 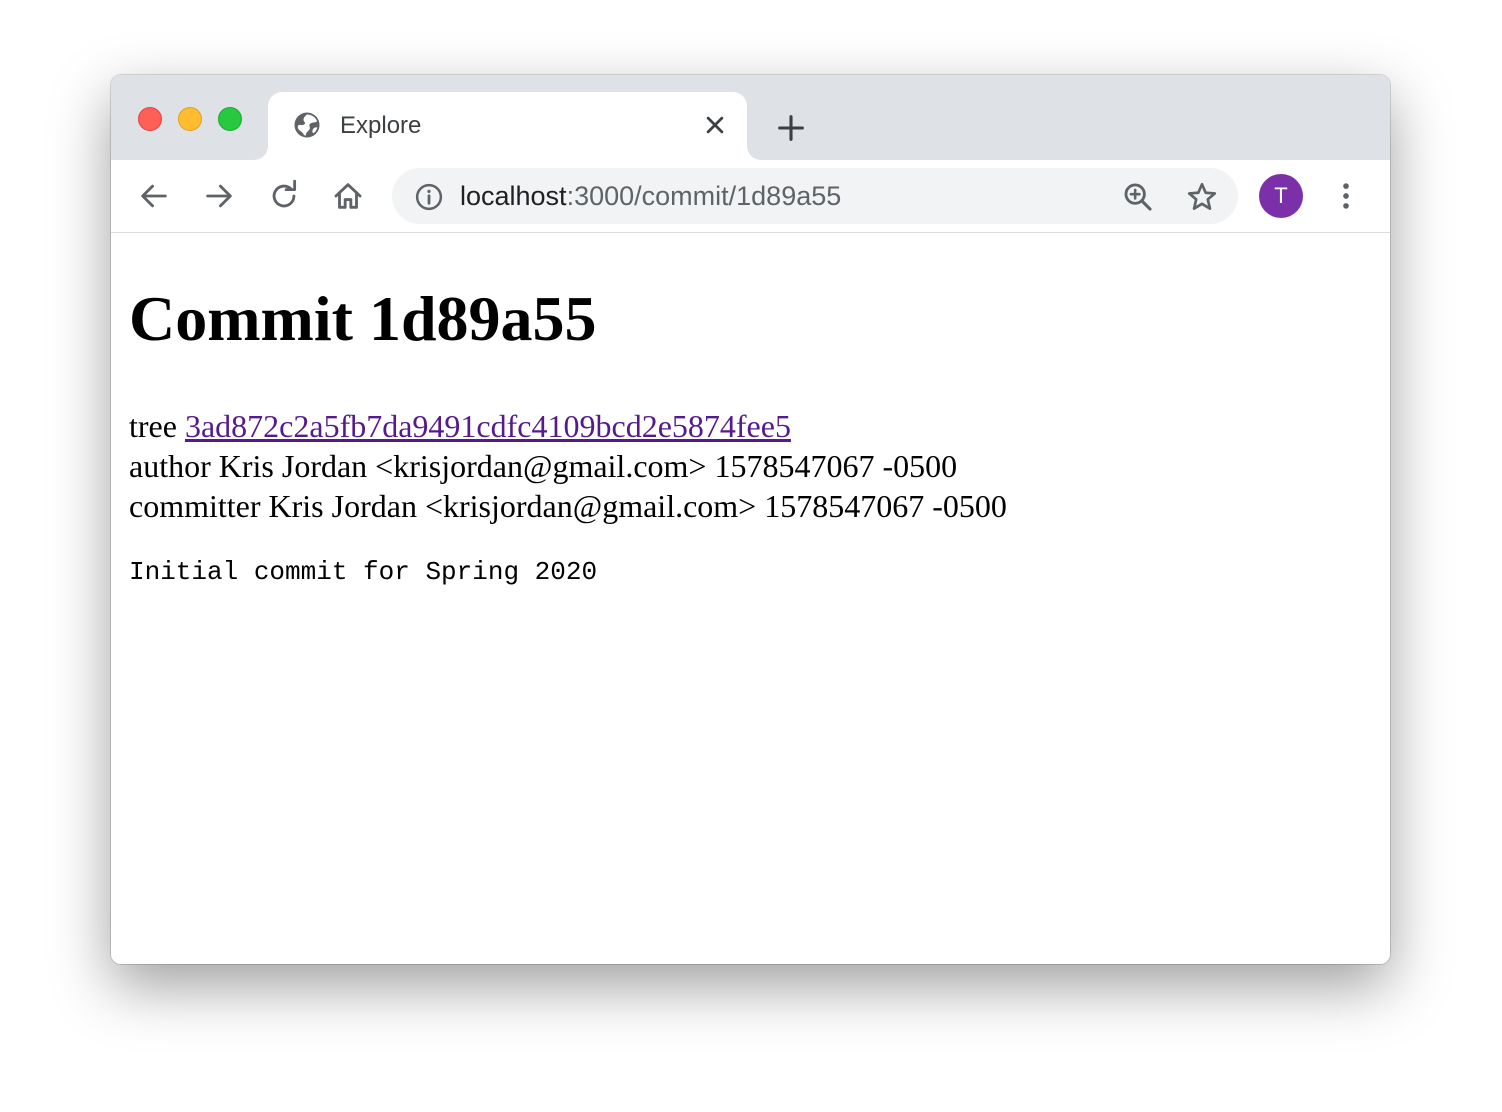 I want to click on browser-toolbar: localhost:3000/commit/1d89a55 T, so click(x=750, y=196).